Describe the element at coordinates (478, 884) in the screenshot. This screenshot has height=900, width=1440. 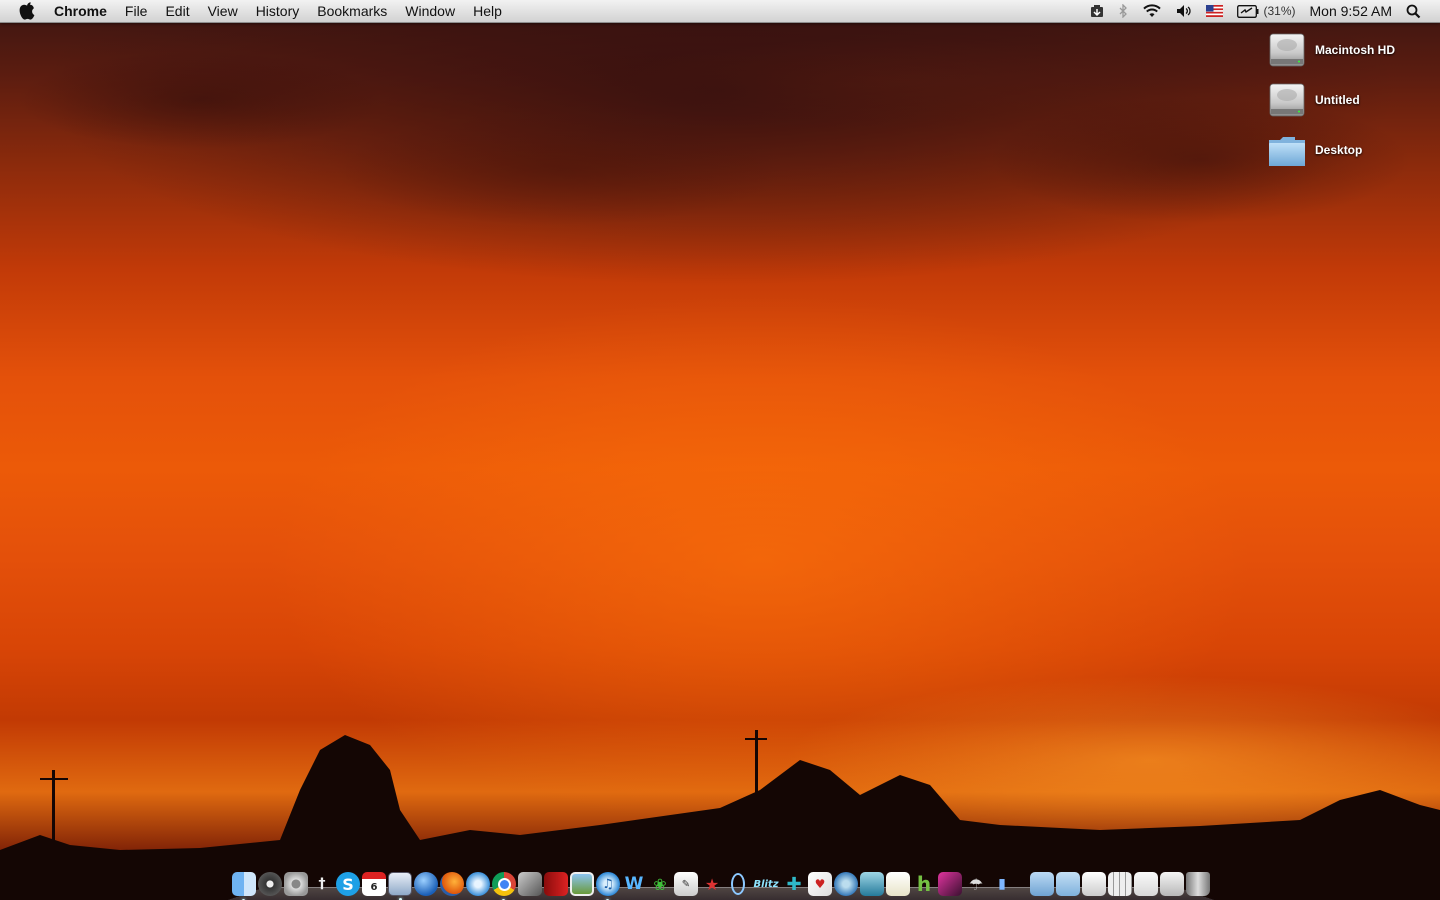
I see `safari-icon` at that location.